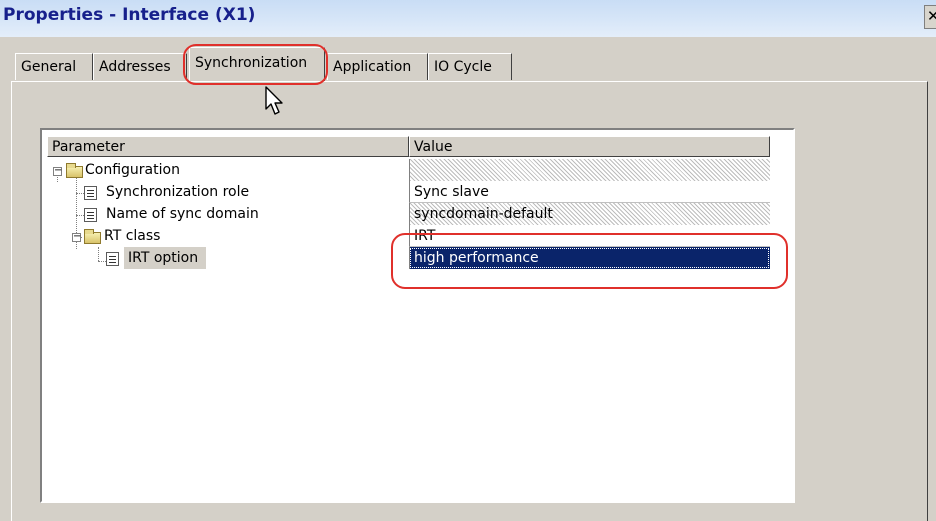 This screenshot has height=521, width=936. What do you see at coordinates (589, 192) in the screenshot?
I see `value-cell: Sync slave` at bounding box center [589, 192].